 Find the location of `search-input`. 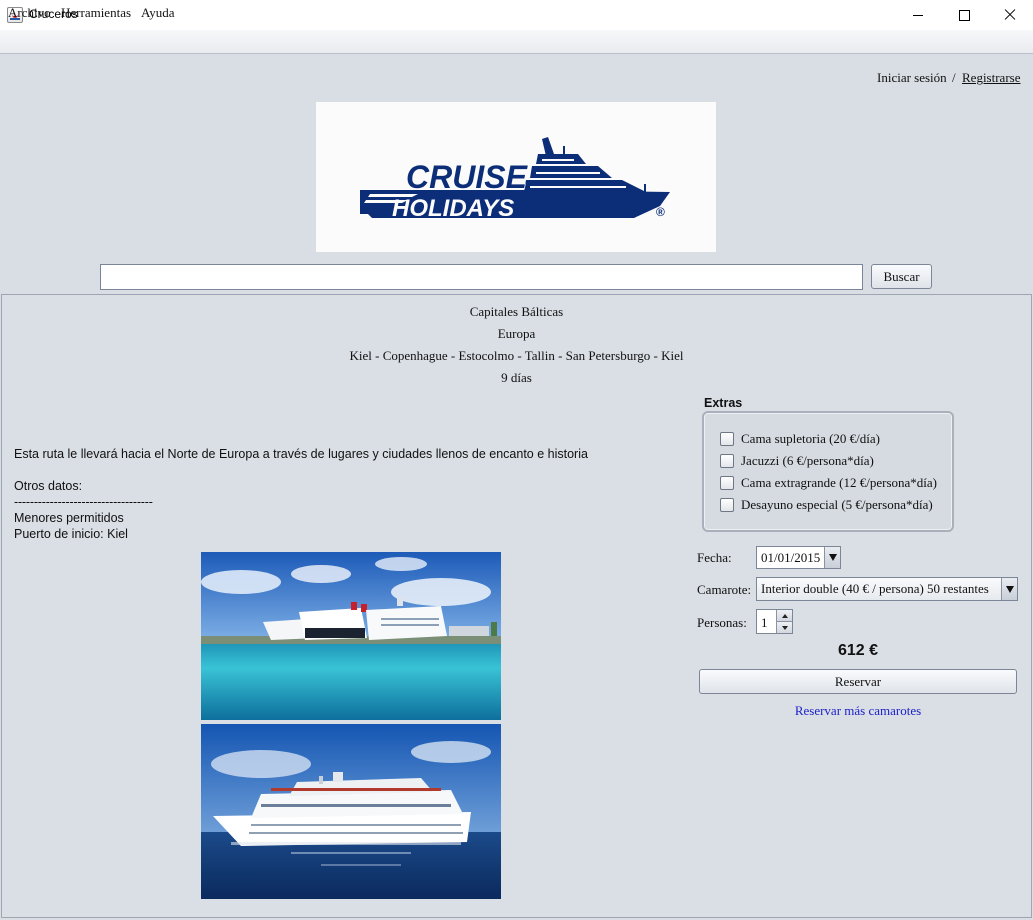

search-input is located at coordinates (481, 277).